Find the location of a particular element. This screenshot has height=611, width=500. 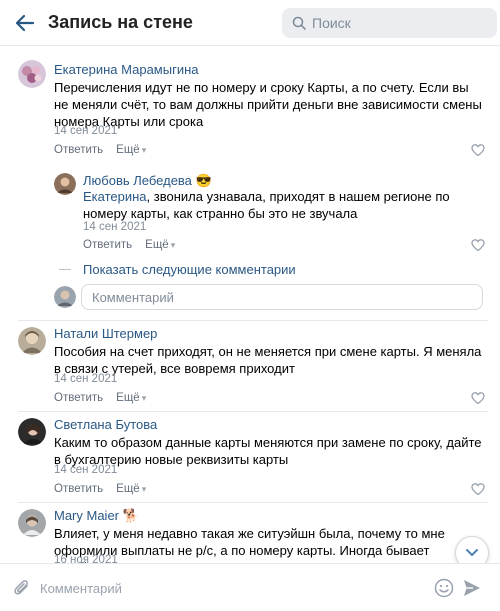

comment-author: Mary Maier 🐕 is located at coordinates (96, 516).